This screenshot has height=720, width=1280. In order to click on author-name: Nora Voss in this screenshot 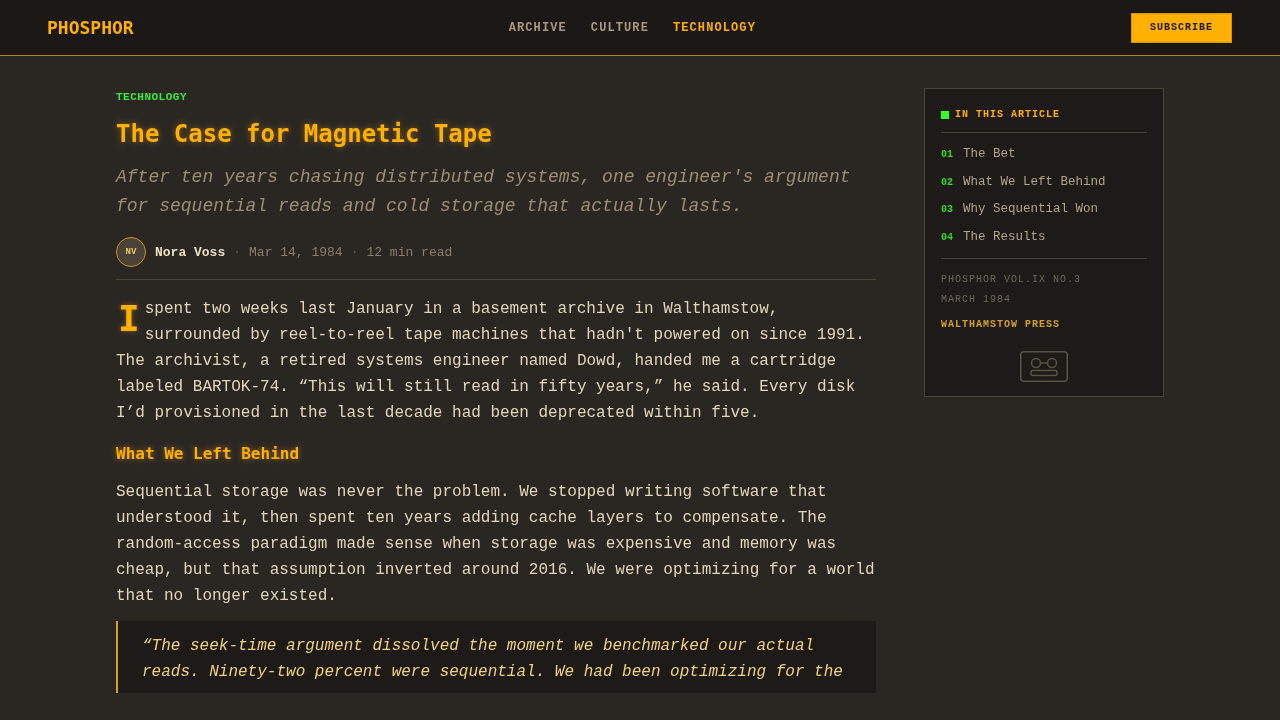, I will do `click(190, 252)`.